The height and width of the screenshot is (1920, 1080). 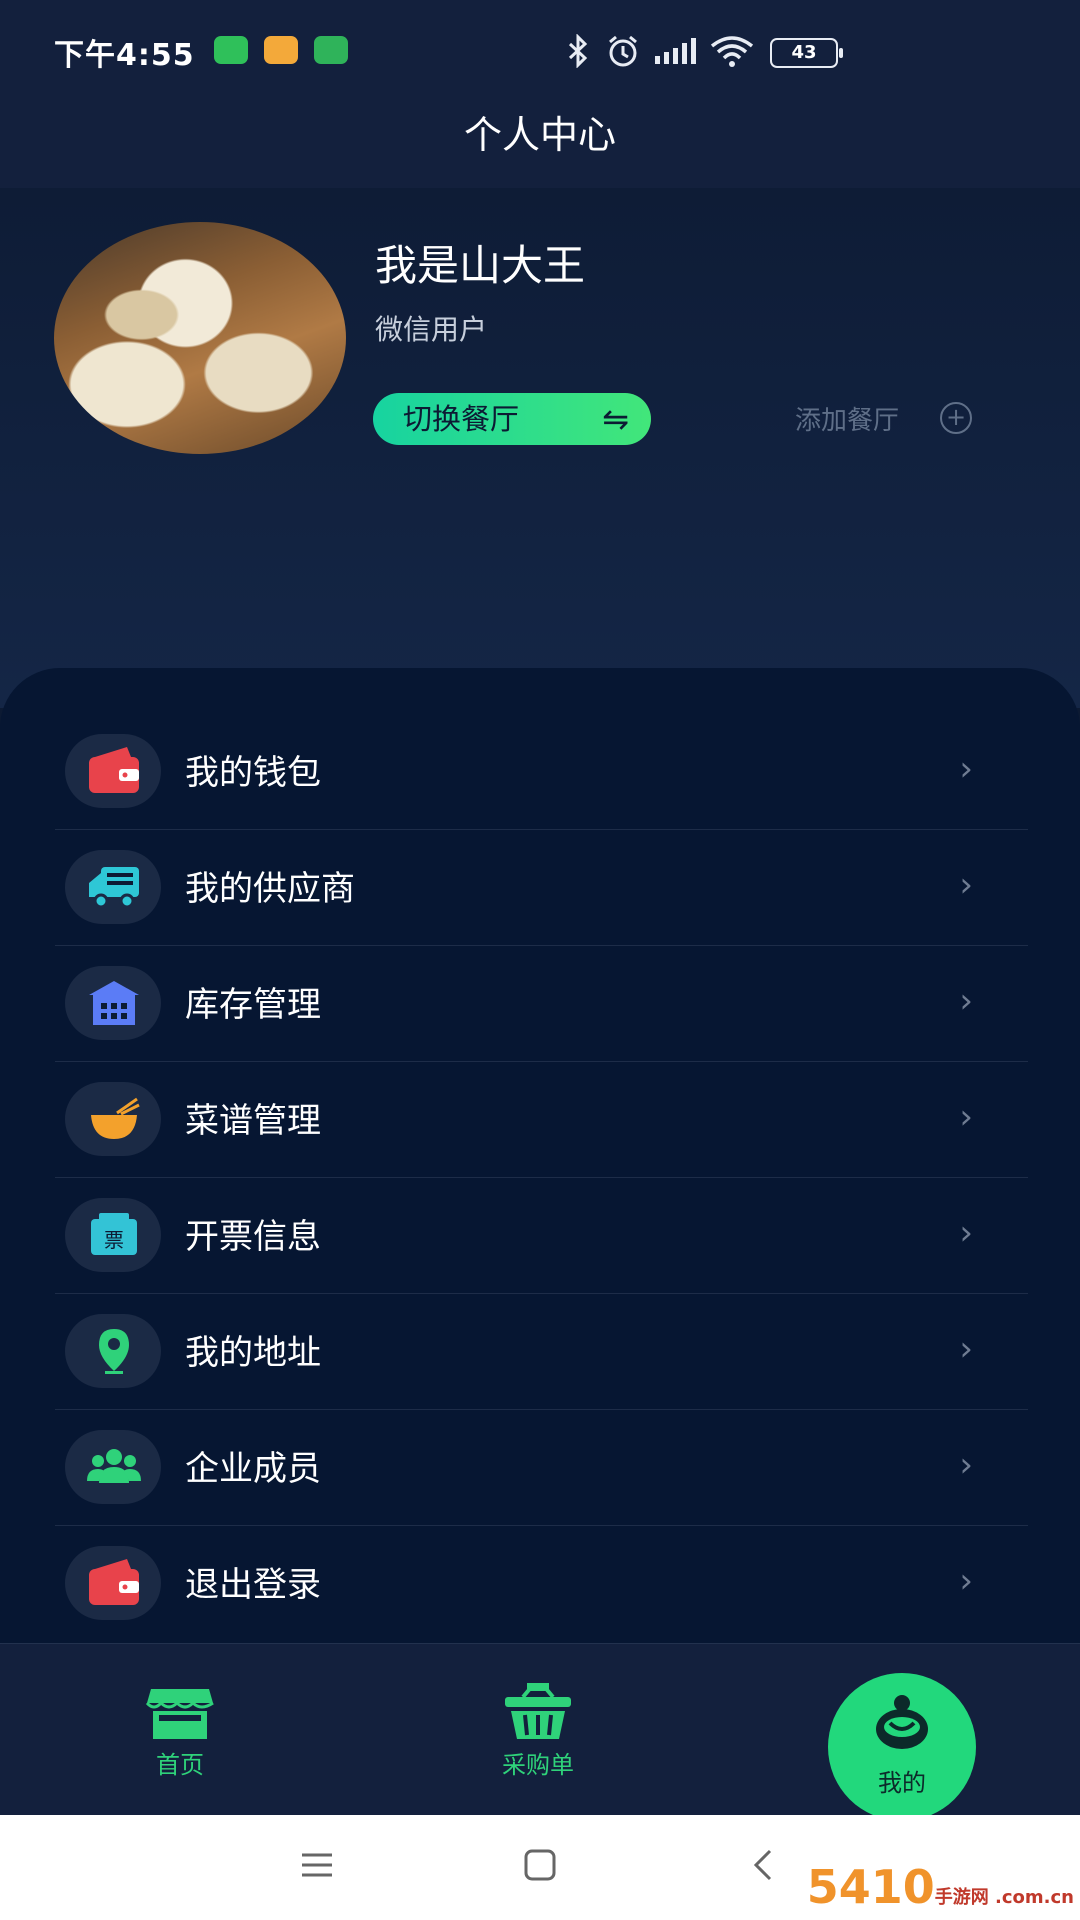 What do you see at coordinates (541, 1351) in the screenshot?
I see `menu-item-address: 我的地址 ›` at bounding box center [541, 1351].